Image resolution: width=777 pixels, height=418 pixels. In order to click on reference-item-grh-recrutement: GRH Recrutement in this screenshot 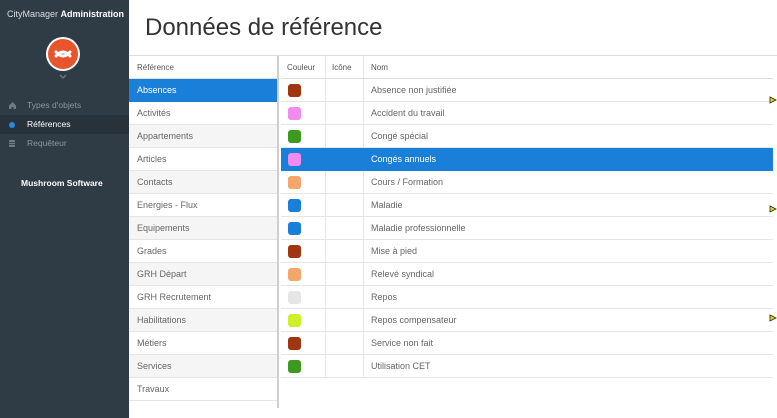, I will do `click(203, 297)`.